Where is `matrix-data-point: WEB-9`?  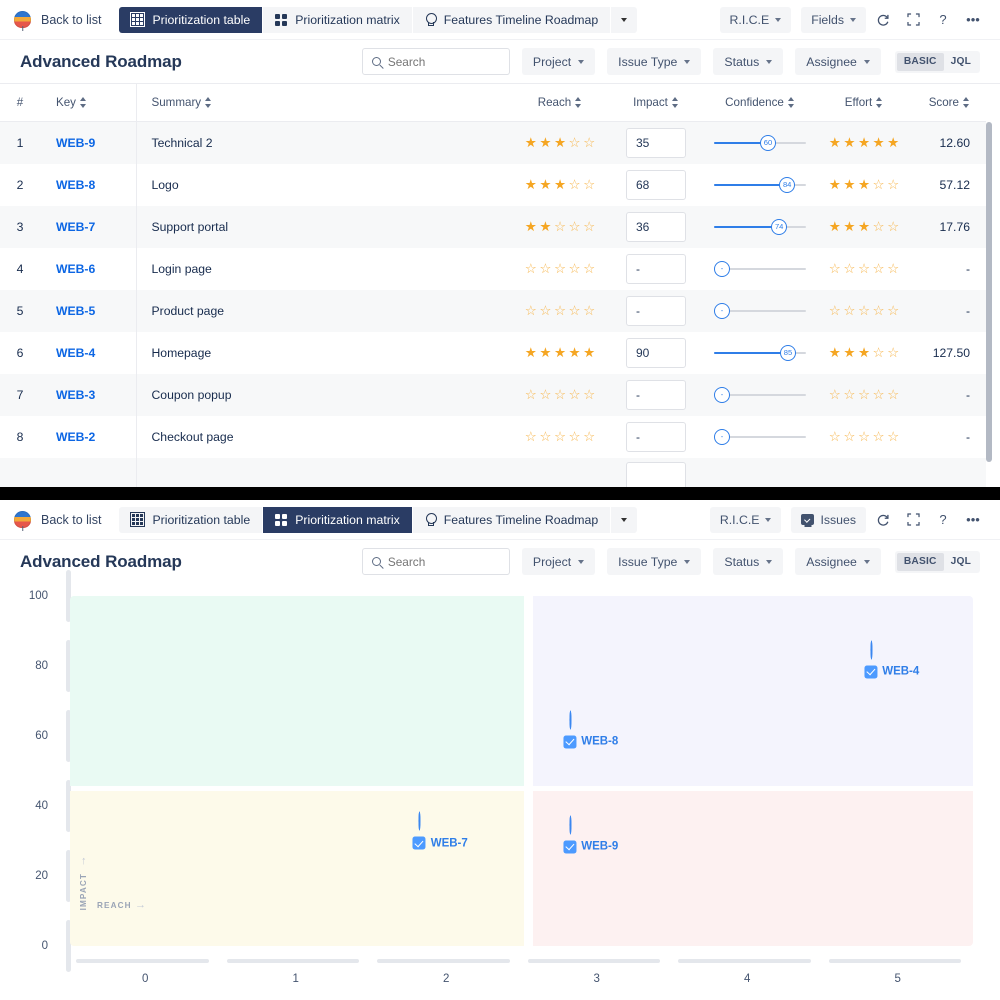 matrix-data-point: WEB-9 is located at coordinates (593, 834).